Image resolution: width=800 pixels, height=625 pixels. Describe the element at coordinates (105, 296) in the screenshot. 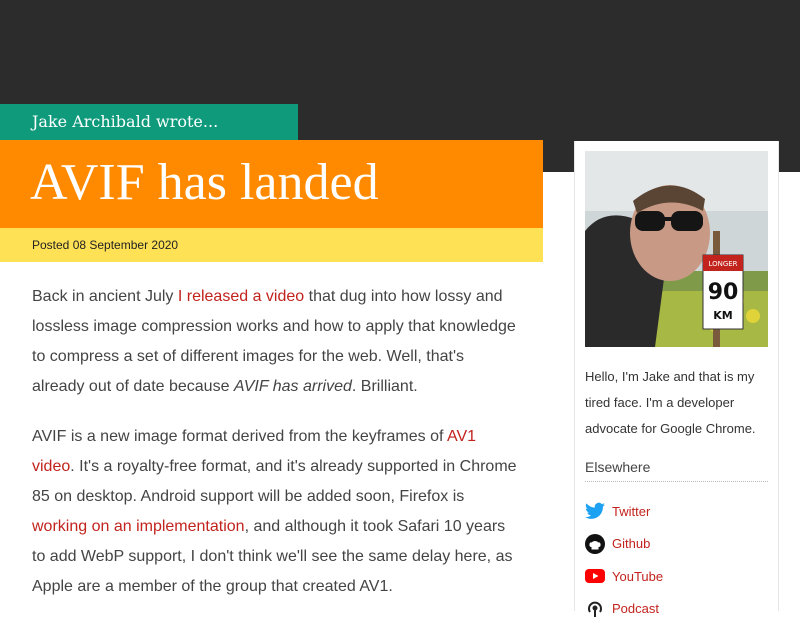

I see `text-segment: Back in ancient July` at that location.